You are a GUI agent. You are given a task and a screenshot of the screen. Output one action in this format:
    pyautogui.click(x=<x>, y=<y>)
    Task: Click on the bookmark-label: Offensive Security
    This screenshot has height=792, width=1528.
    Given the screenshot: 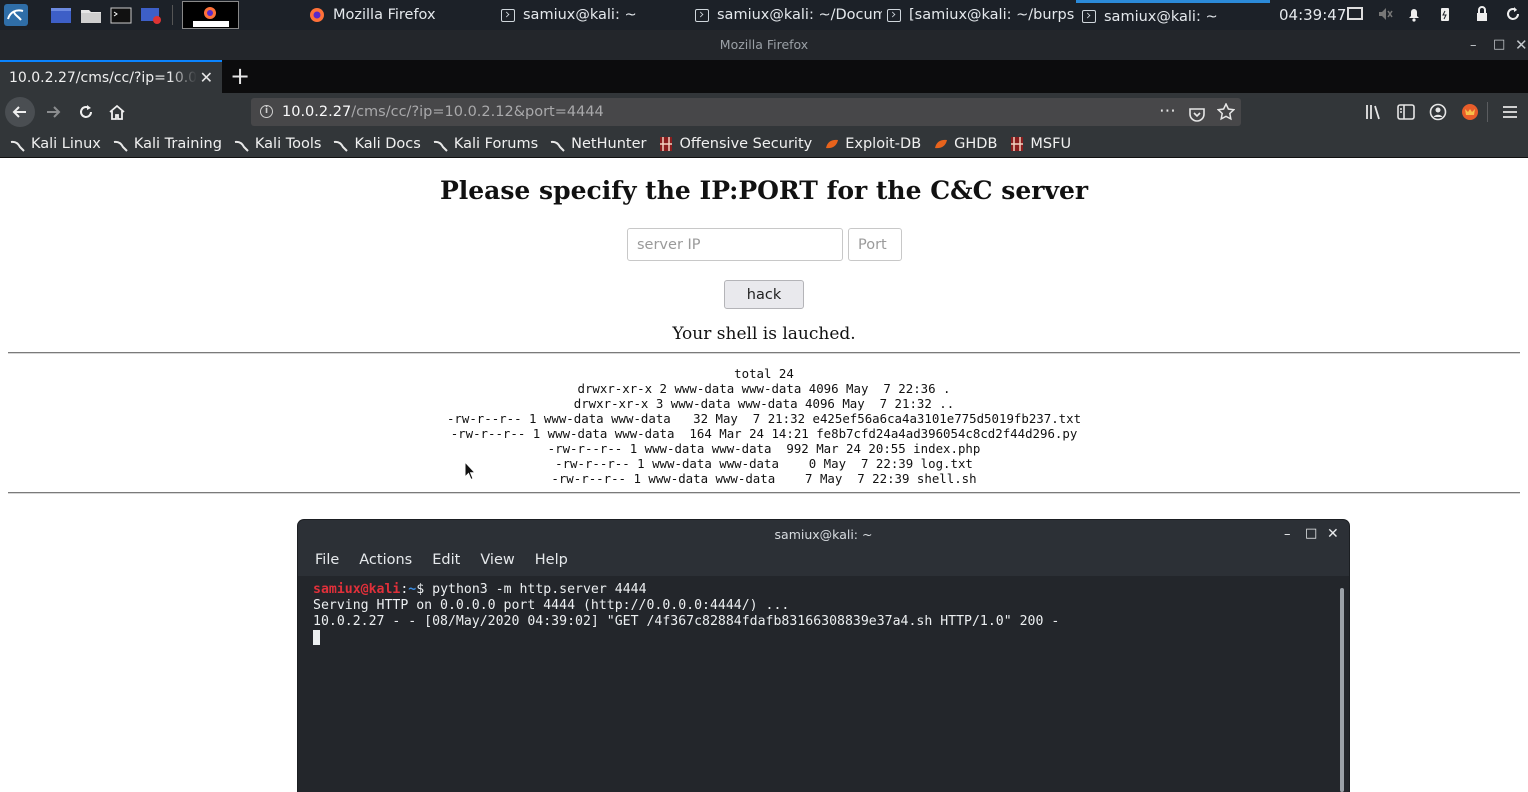 What is the action you would take?
    pyautogui.click(x=746, y=144)
    